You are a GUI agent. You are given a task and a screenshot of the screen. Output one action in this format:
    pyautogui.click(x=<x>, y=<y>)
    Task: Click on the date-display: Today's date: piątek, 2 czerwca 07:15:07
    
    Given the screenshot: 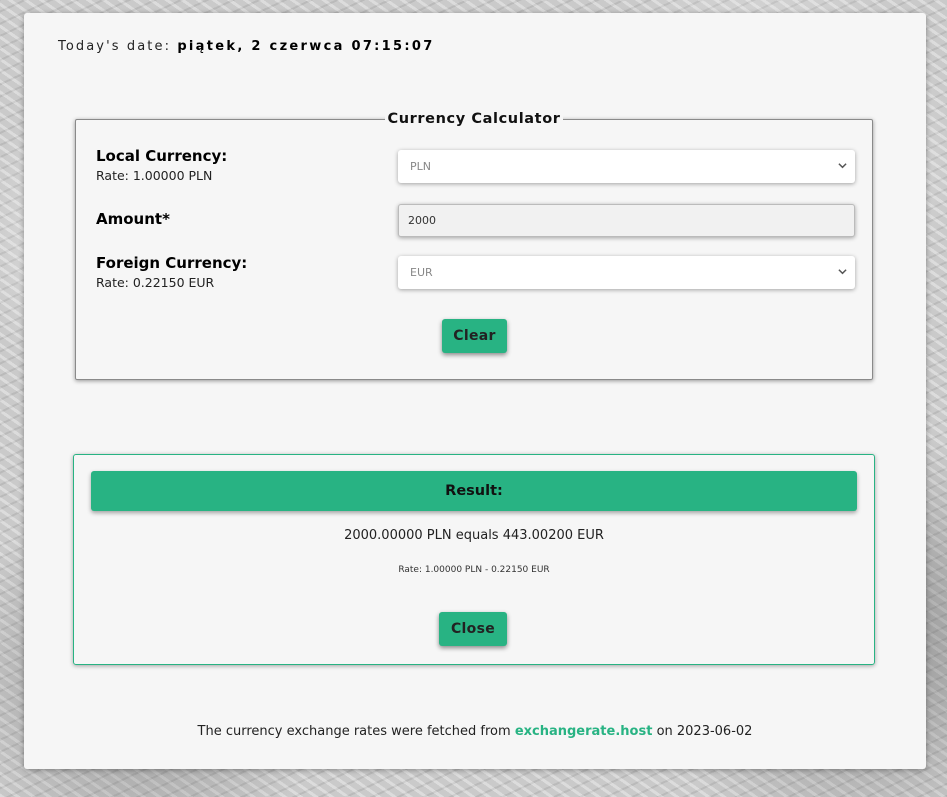 What is the action you would take?
    pyautogui.click(x=246, y=46)
    